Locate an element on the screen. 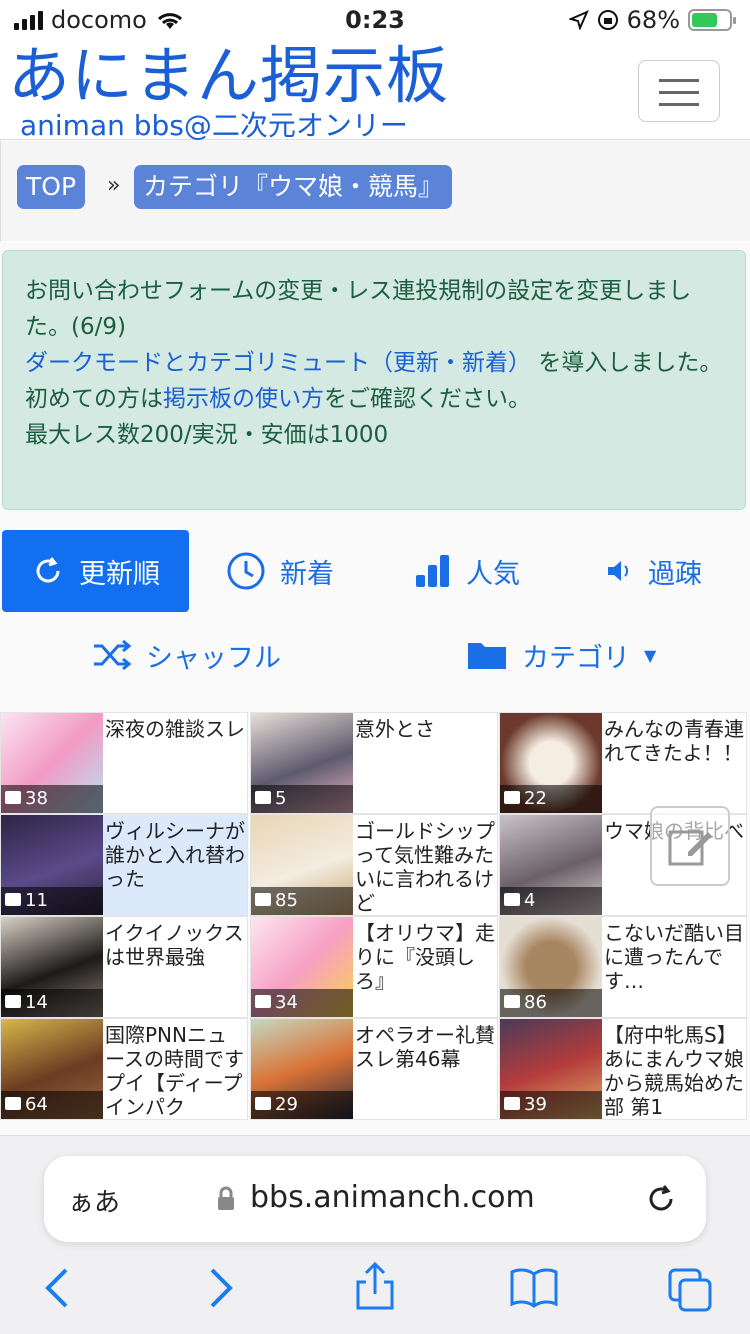 This screenshot has width=750, height=1334. notice-line-2: ダークモードとカテゴリミュート（更新・新着） を導入しました。 is located at coordinates (374, 363).